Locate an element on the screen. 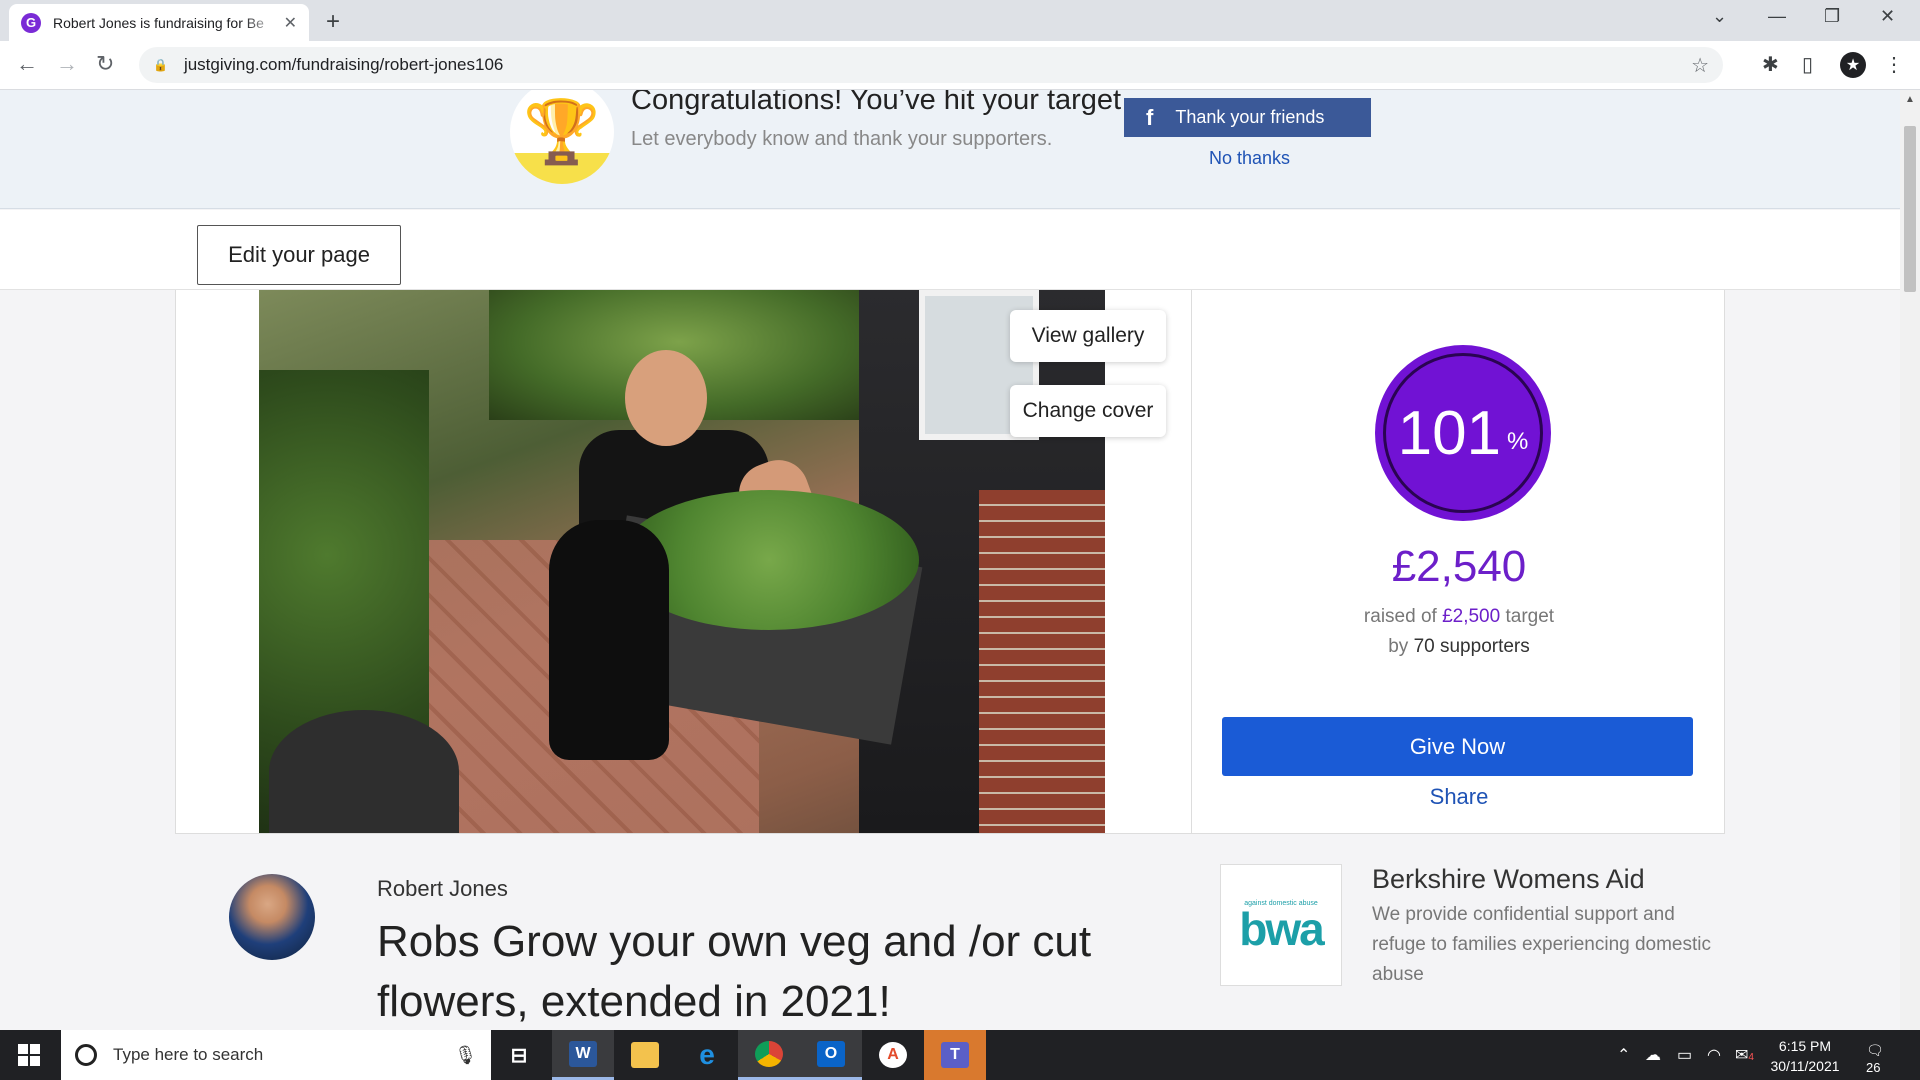  mail-badge-count: 4 is located at coordinates (1751, 1057).